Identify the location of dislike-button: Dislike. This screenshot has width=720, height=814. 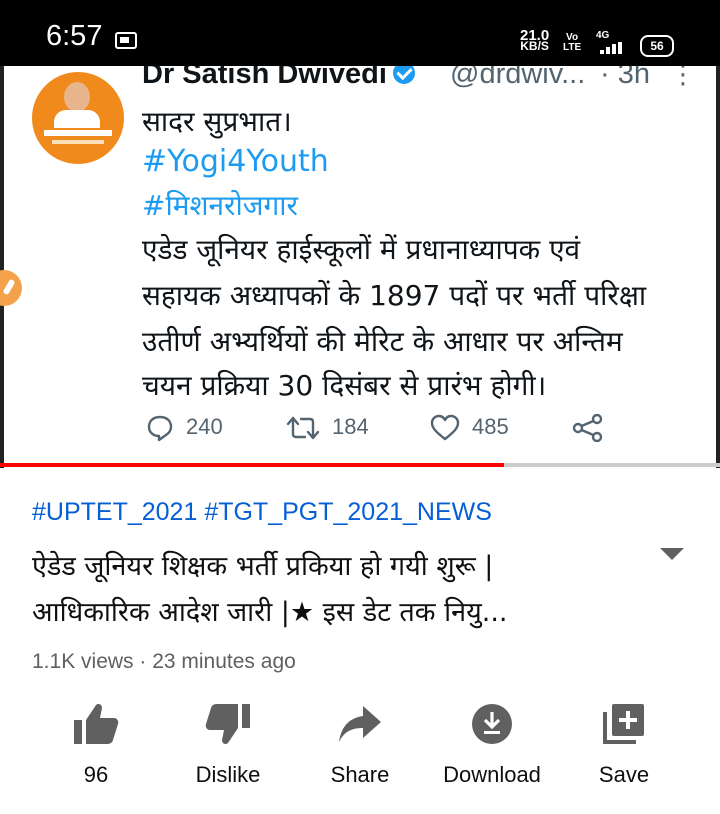
(228, 742).